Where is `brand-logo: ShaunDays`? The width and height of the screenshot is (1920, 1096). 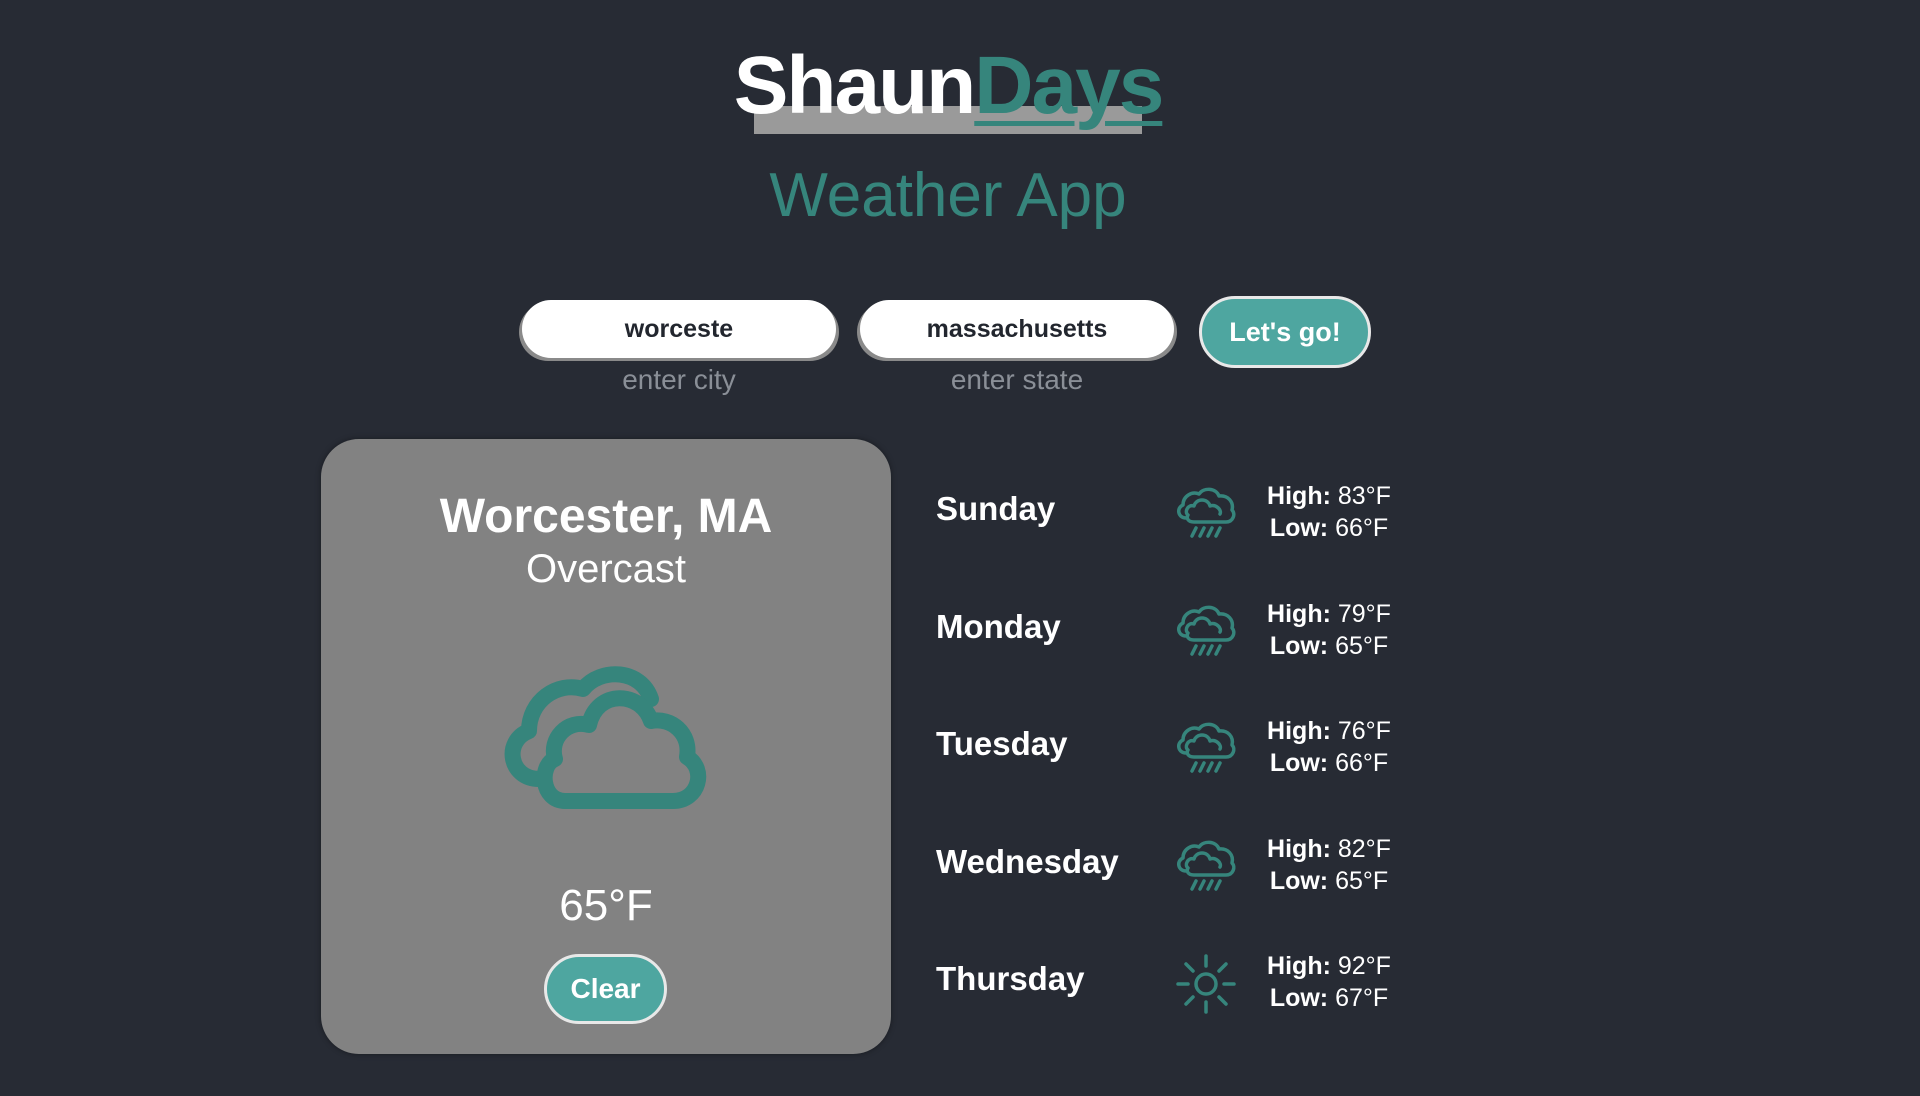
brand-logo: ShaunDays is located at coordinates (948, 86).